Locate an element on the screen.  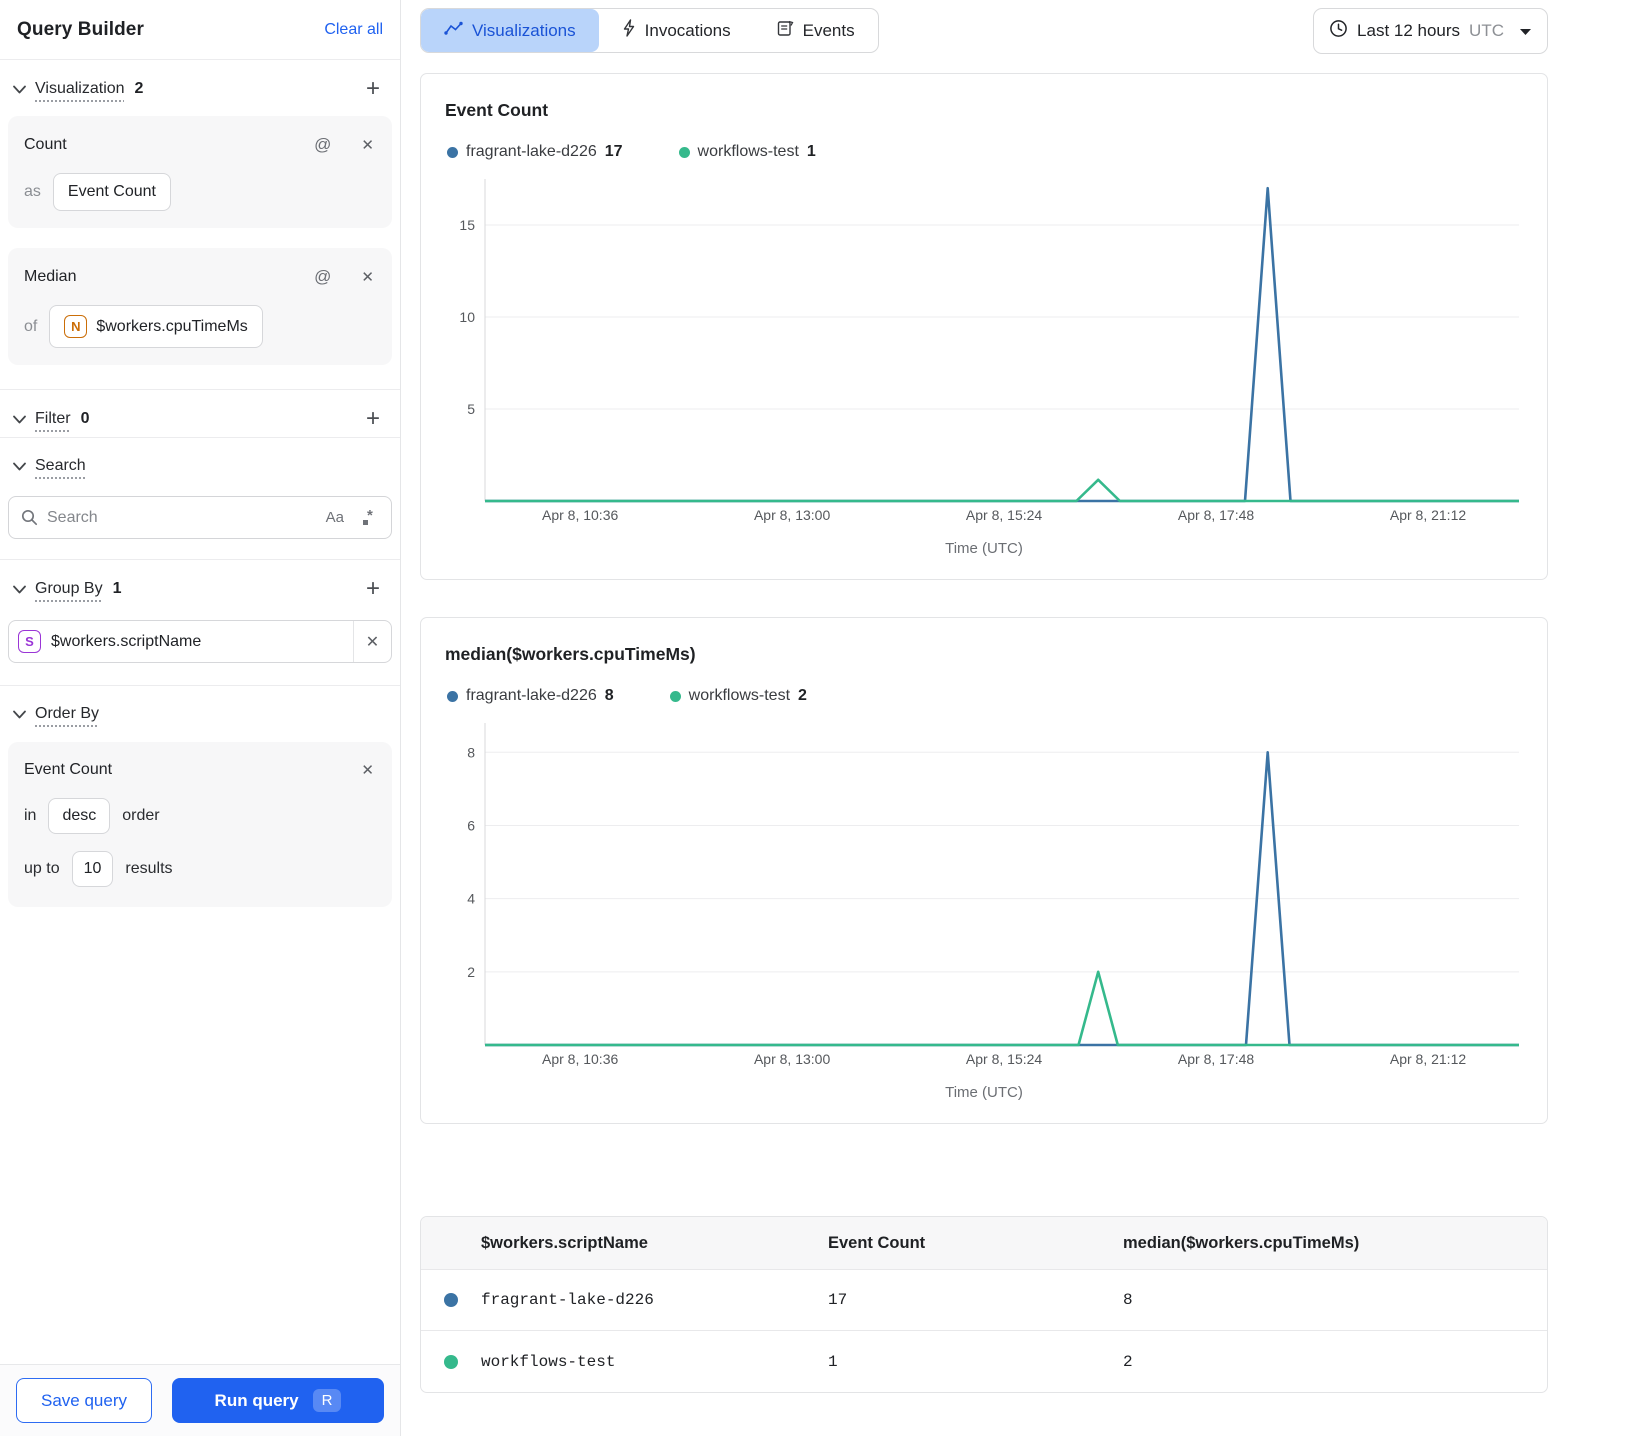
in-label: in is located at coordinates (30, 815).